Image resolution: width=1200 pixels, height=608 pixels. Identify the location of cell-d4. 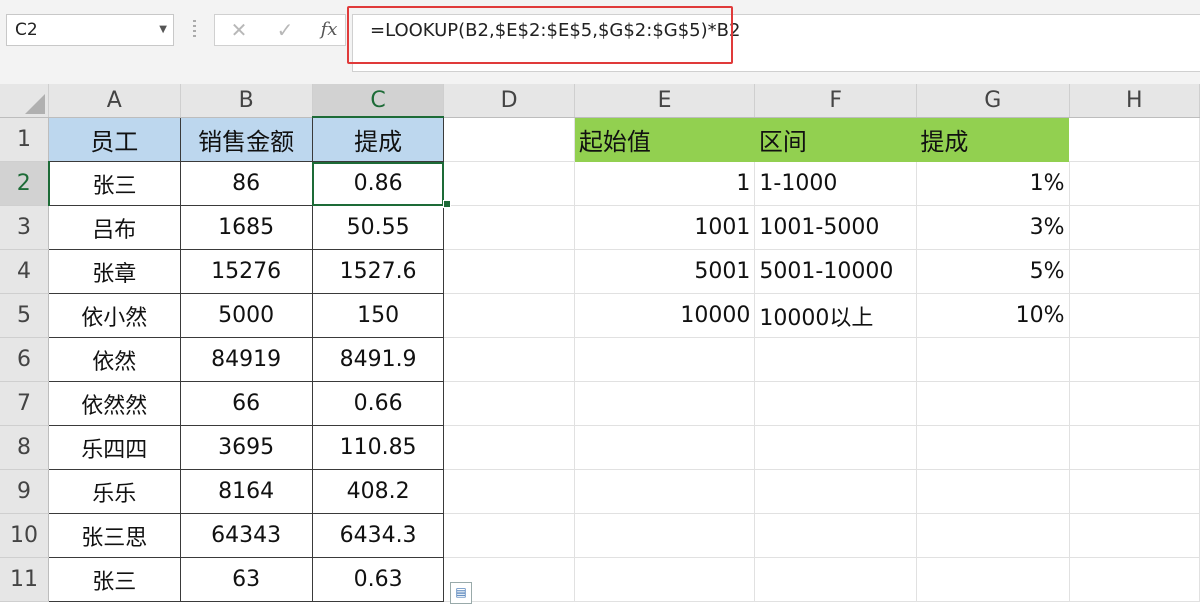
(509, 271).